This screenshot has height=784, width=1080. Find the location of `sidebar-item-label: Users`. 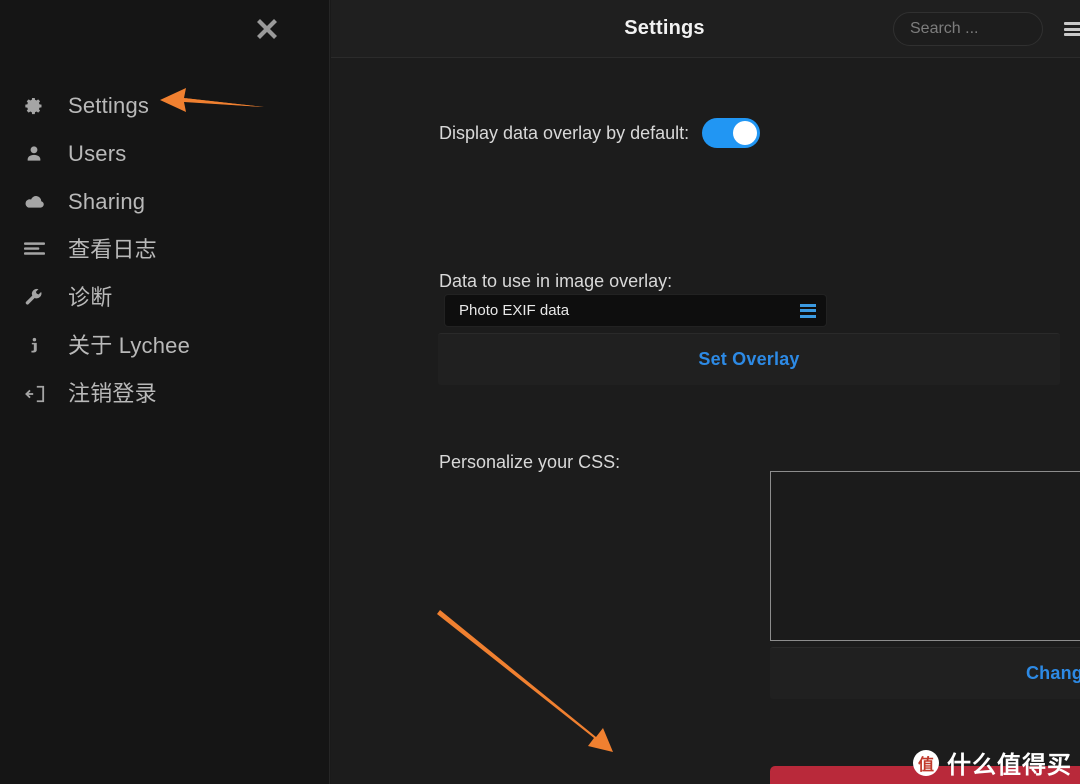

sidebar-item-label: Users is located at coordinates (97, 153).